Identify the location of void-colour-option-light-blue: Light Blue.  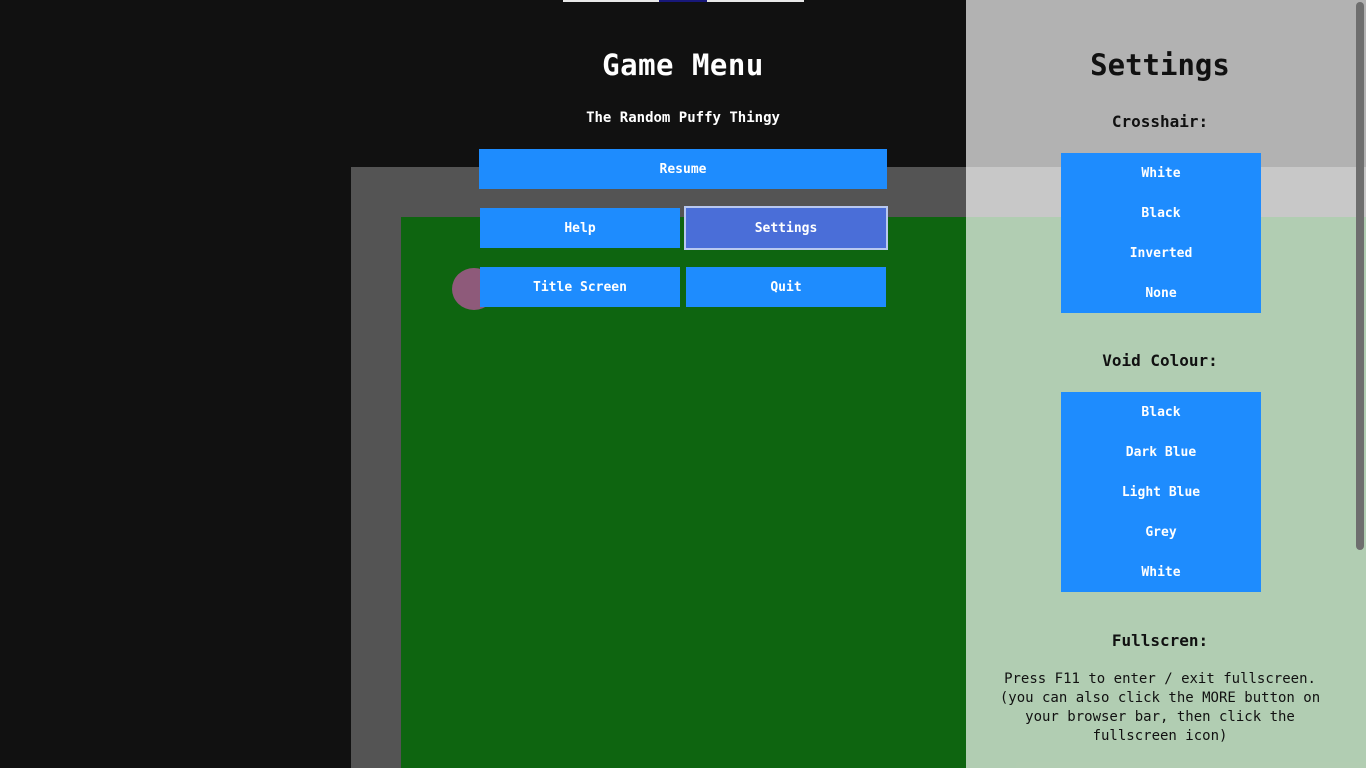
(1161, 492).